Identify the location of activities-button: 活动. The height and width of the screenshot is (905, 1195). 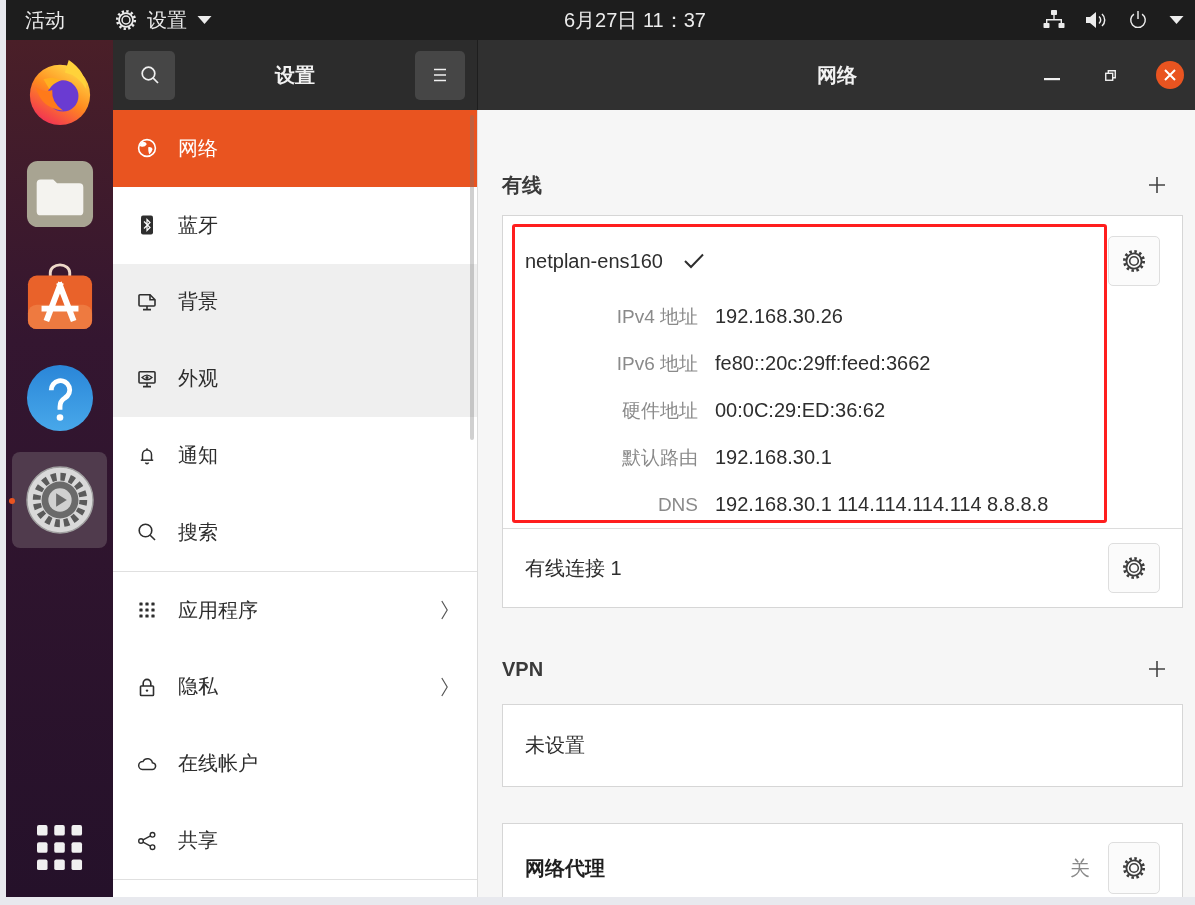
(45, 20).